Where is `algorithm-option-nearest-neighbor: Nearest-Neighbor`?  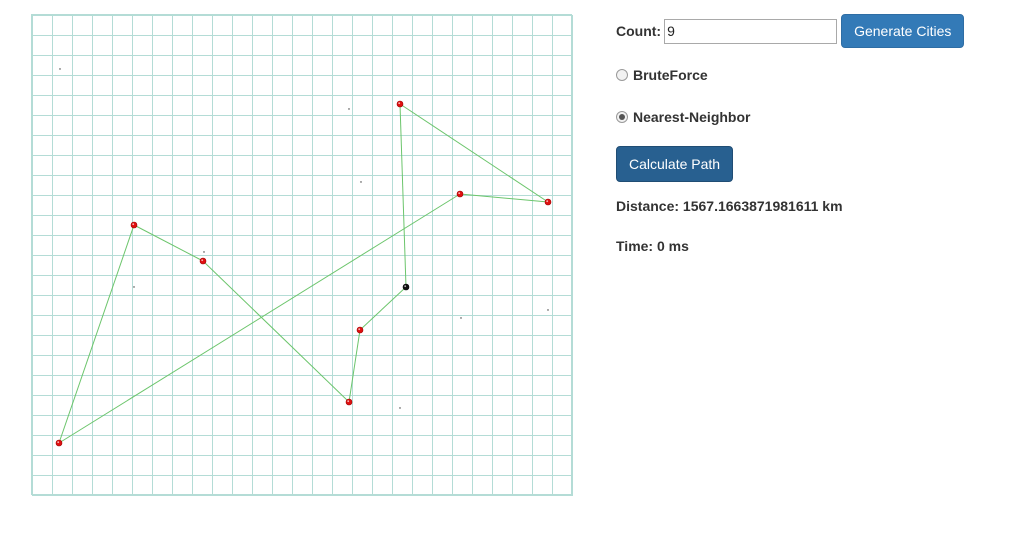
algorithm-option-nearest-neighbor: Nearest-Neighbor is located at coordinates (683, 117).